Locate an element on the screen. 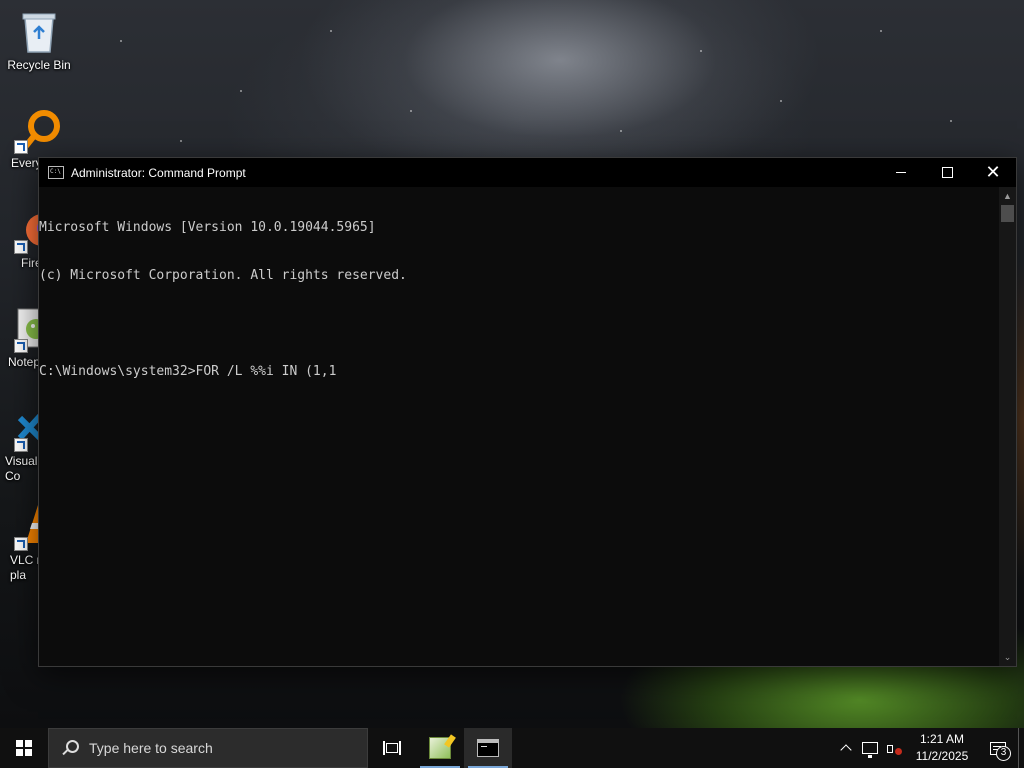 The image size is (1024, 768). show-hidden-icons-button is located at coordinates (846, 748).